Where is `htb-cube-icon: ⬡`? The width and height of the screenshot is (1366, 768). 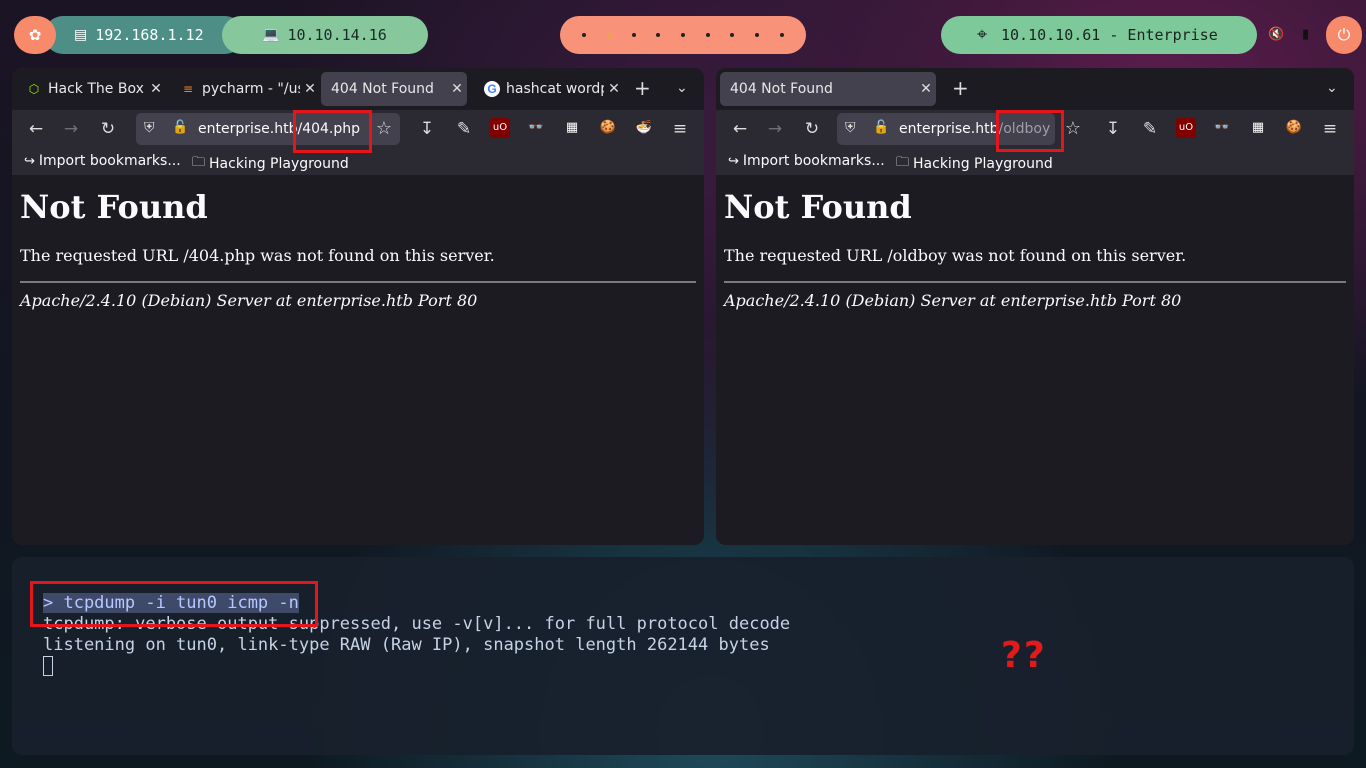
htb-cube-icon: ⬡ is located at coordinates (34, 89).